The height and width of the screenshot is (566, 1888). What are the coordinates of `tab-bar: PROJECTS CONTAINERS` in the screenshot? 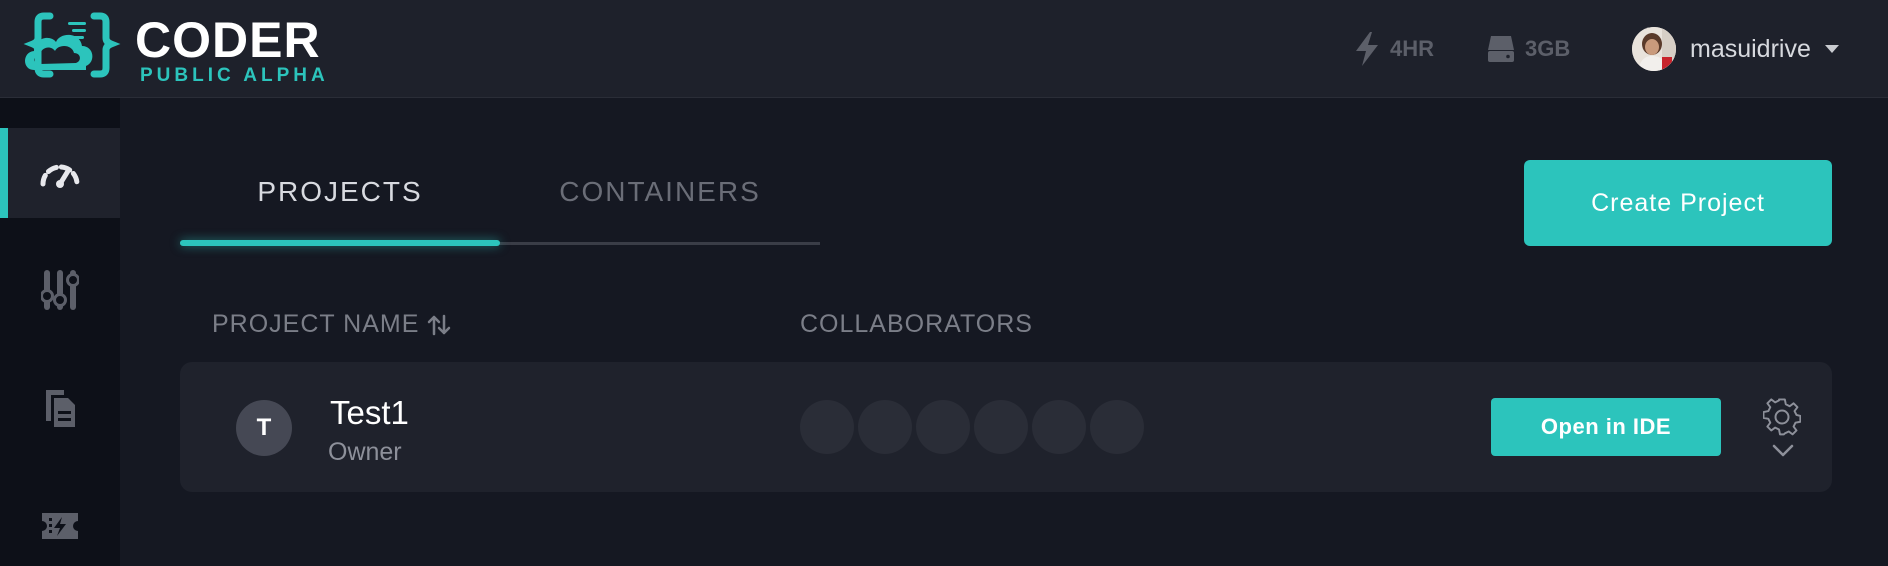 It's located at (500, 198).